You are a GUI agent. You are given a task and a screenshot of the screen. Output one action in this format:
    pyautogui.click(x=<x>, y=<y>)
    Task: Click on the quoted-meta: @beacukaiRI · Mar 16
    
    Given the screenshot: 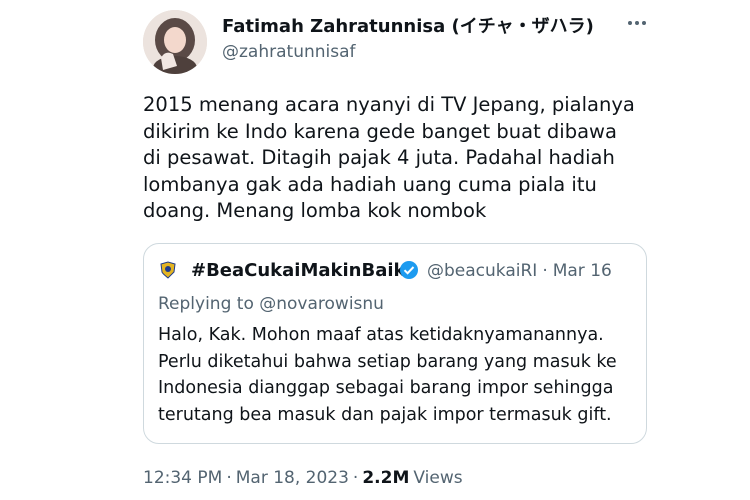 What is the action you would take?
    pyautogui.click(x=522, y=271)
    